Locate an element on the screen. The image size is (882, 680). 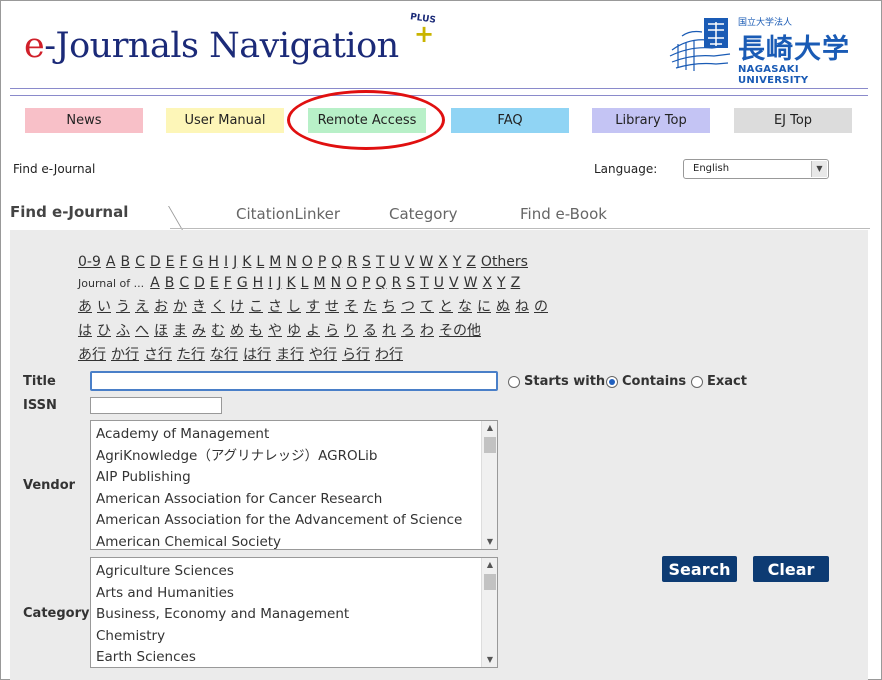
alpha-index-link: い is located at coordinates (104, 307).